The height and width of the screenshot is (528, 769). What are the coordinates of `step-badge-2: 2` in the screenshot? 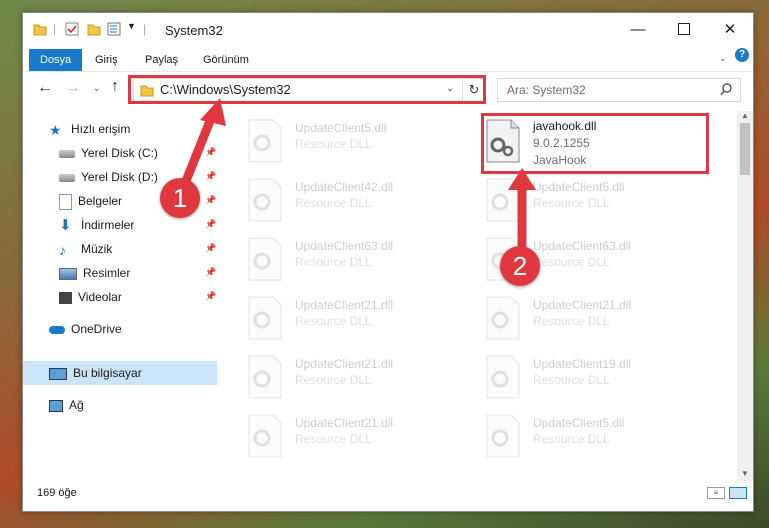 It's located at (520, 266).